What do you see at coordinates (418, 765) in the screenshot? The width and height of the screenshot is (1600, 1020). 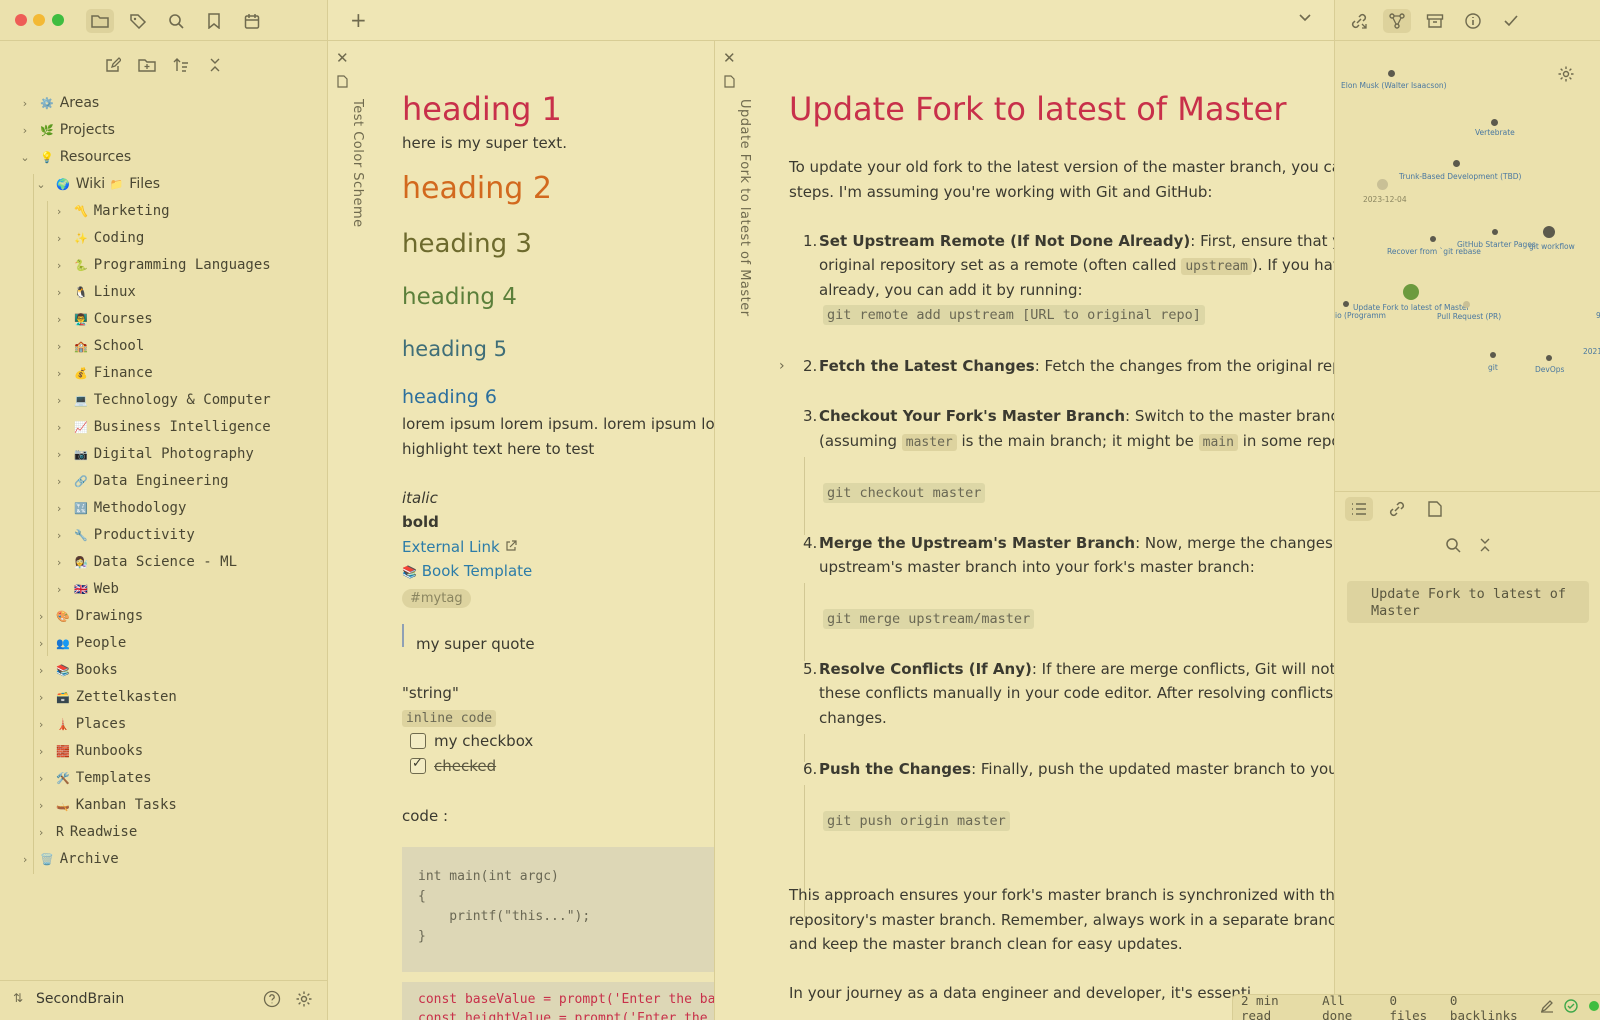 I see `checkbox-checked` at bounding box center [418, 765].